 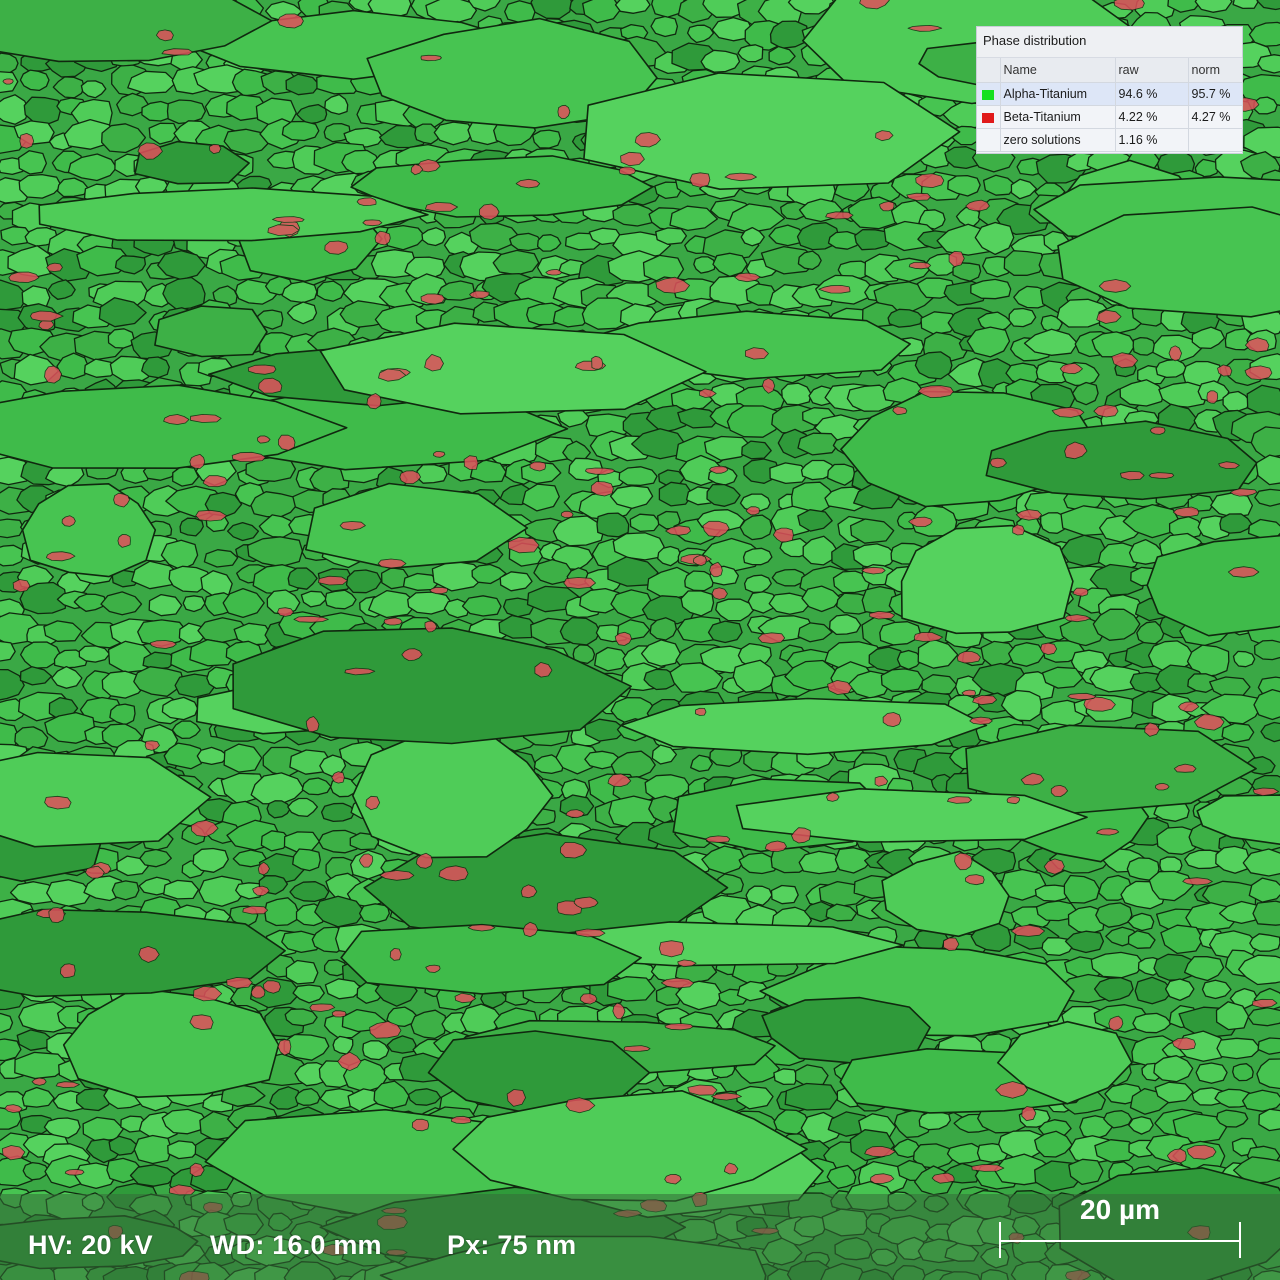 What do you see at coordinates (1058, 117) in the screenshot?
I see `phase-name: Beta-Titanium` at bounding box center [1058, 117].